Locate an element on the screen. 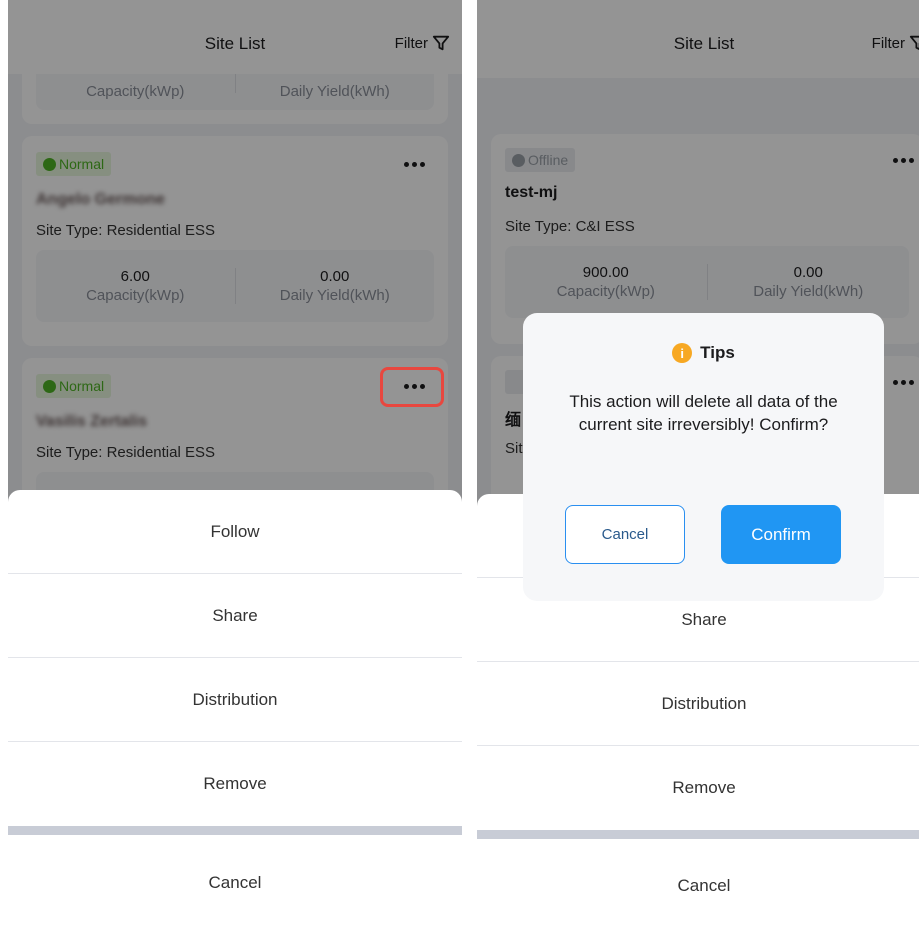 The height and width of the screenshot is (936, 919). info-icon: i is located at coordinates (682, 353).